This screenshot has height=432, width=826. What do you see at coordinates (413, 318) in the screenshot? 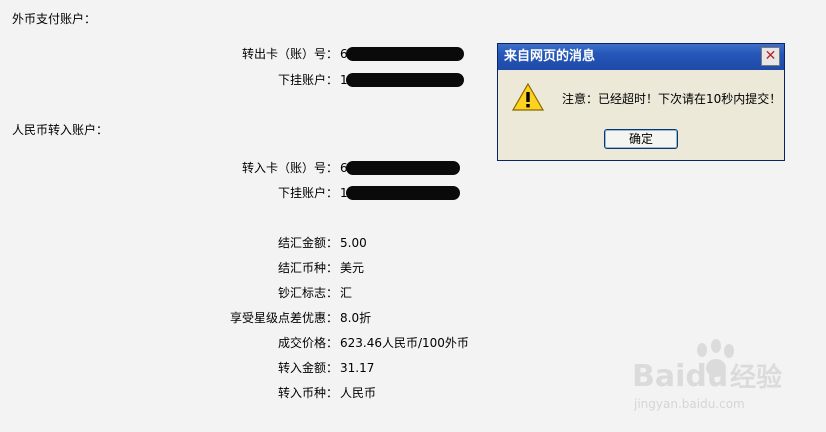
I see `field-star-discount: 享受星级点差优惠： 8.0折` at bounding box center [413, 318].